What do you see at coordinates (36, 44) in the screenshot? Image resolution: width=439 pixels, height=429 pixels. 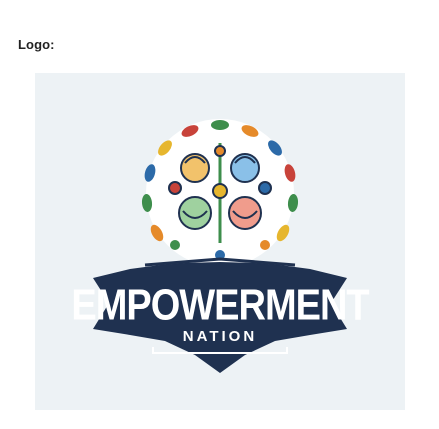 I see `logo-label: Logo:` at bounding box center [36, 44].